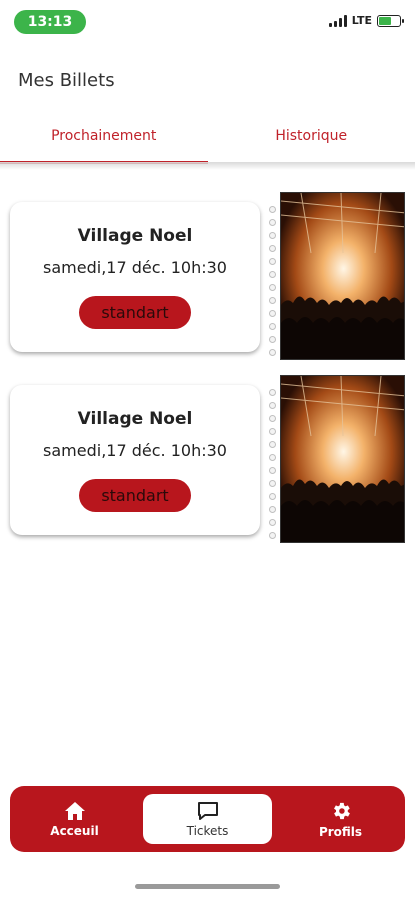  Describe the element at coordinates (311, 137) in the screenshot. I see `tab-historique: Historique` at that location.